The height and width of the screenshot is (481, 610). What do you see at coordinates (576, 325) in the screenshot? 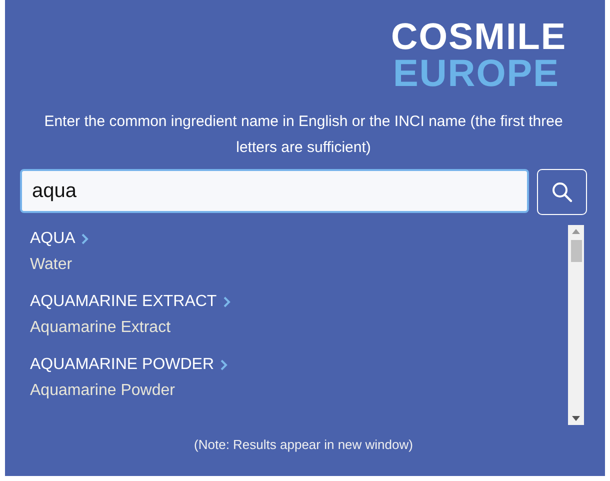
I see `scrollbar` at bounding box center [576, 325].